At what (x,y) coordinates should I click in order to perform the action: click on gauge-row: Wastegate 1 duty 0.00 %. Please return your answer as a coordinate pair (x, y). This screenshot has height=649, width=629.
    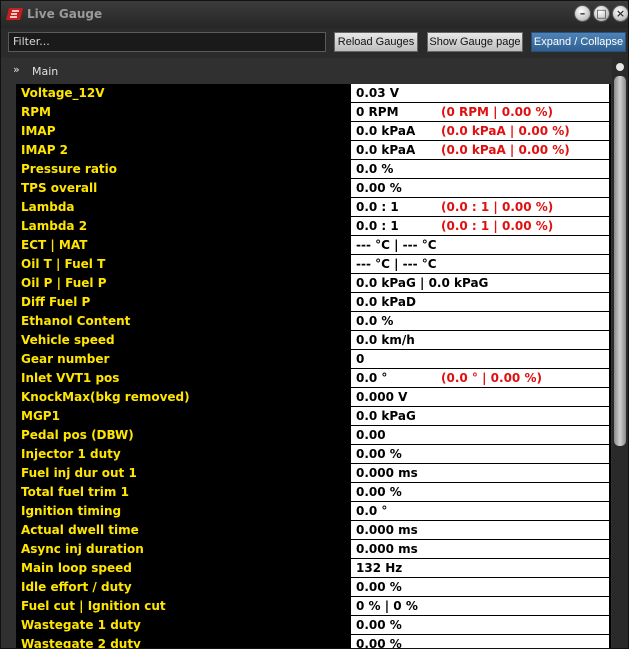
    Looking at the image, I should click on (313, 625).